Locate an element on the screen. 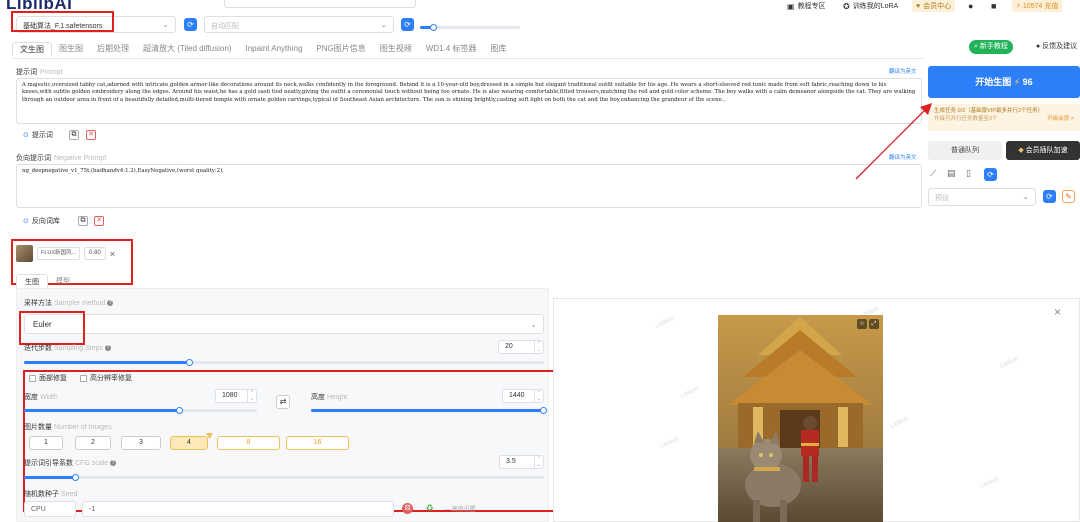 The height and width of the screenshot is (522, 1080). start-generate-button: 开始生图 ⚡ 96 is located at coordinates (1004, 82).